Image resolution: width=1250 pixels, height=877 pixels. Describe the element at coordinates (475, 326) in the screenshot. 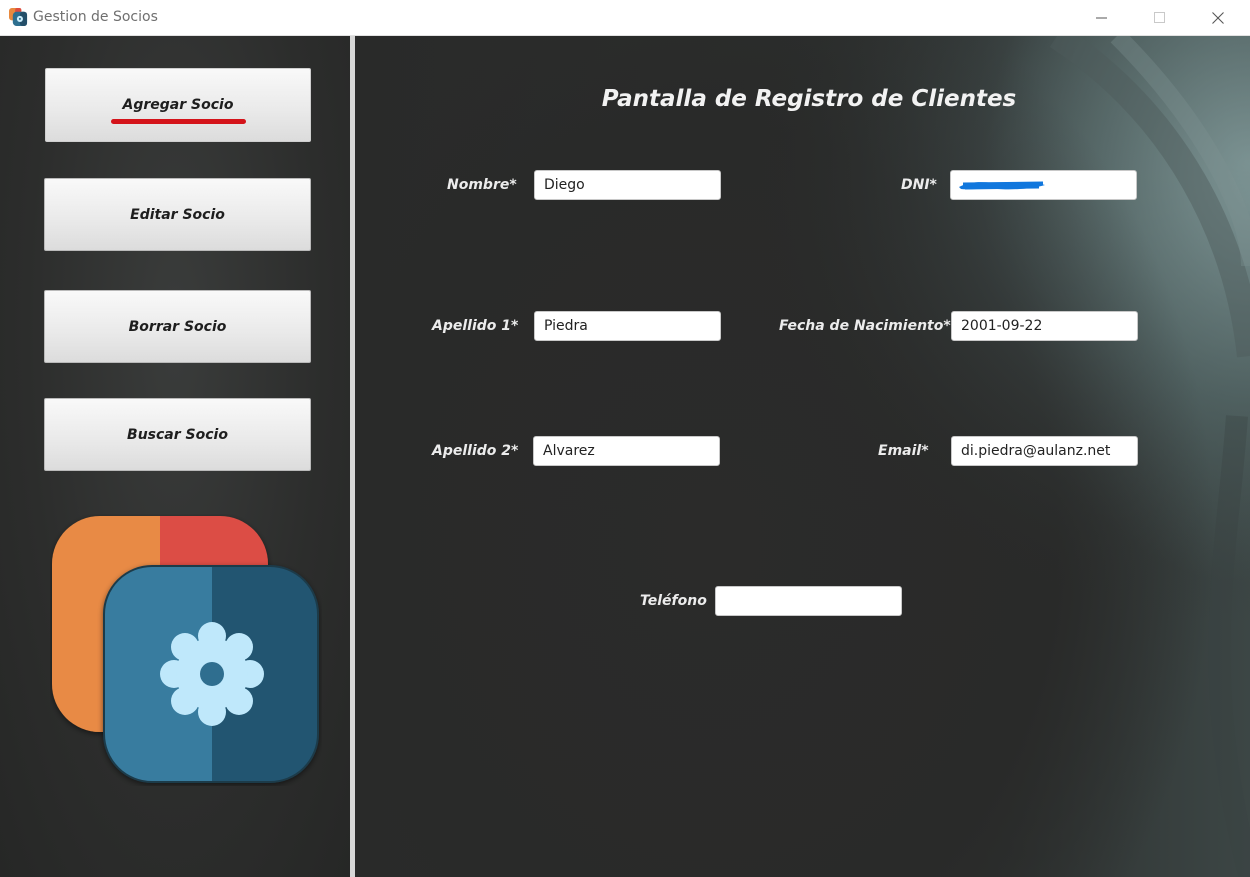

I see `apellido1-label: Apellido 1*` at that location.